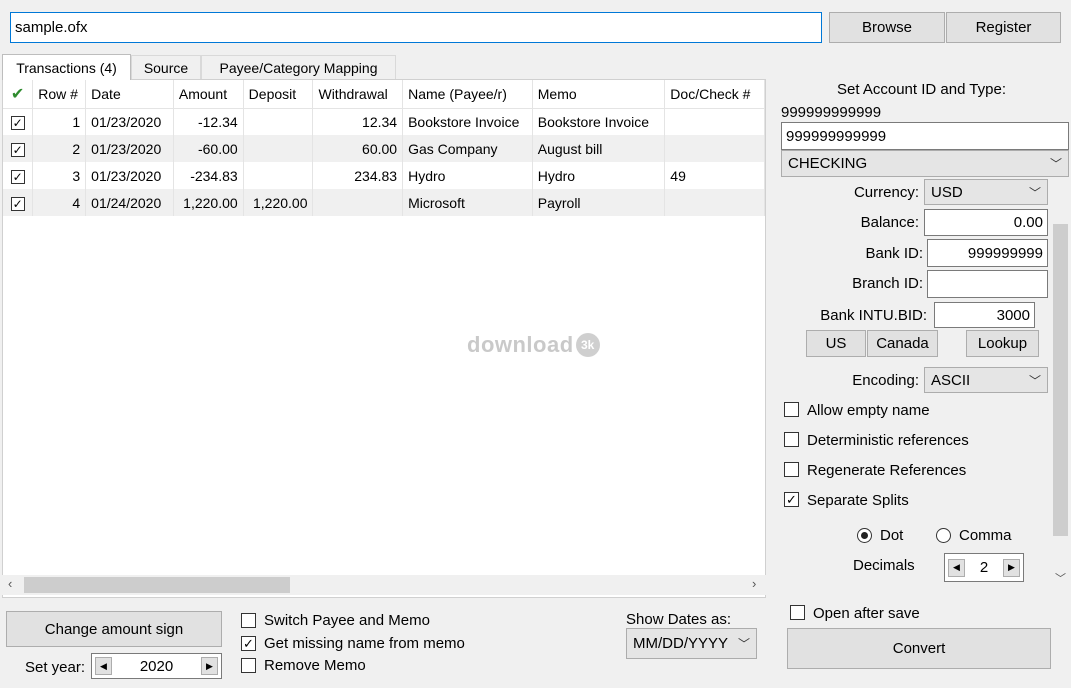 This screenshot has height=688, width=1071. Describe the element at coordinates (129, 202) in the screenshot. I see `cell-date: 01/24/2020` at that location.